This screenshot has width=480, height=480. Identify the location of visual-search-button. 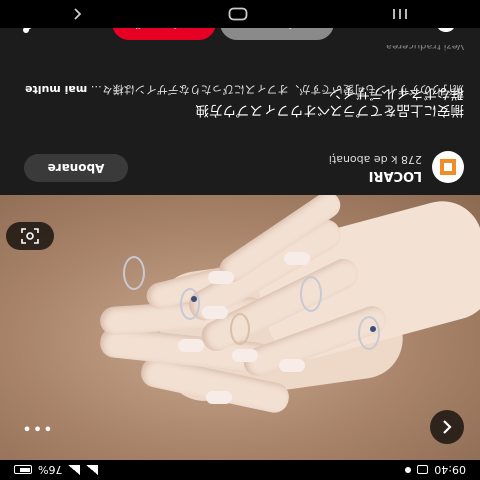
(30, 236).